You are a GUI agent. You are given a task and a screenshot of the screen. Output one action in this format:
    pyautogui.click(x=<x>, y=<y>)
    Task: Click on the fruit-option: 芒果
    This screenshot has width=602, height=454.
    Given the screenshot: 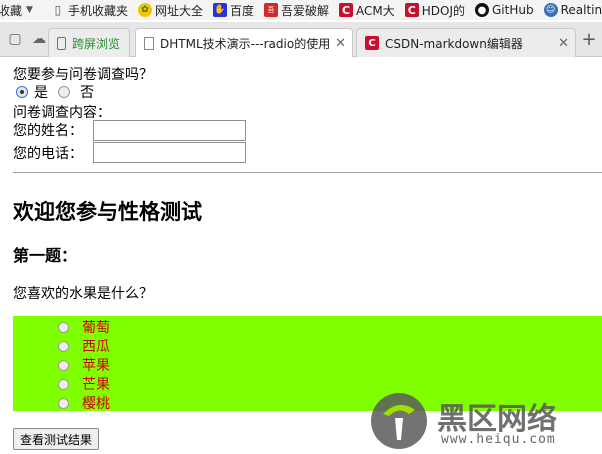 What is the action you would take?
    pyautogui.click(x=84, y=384)
    